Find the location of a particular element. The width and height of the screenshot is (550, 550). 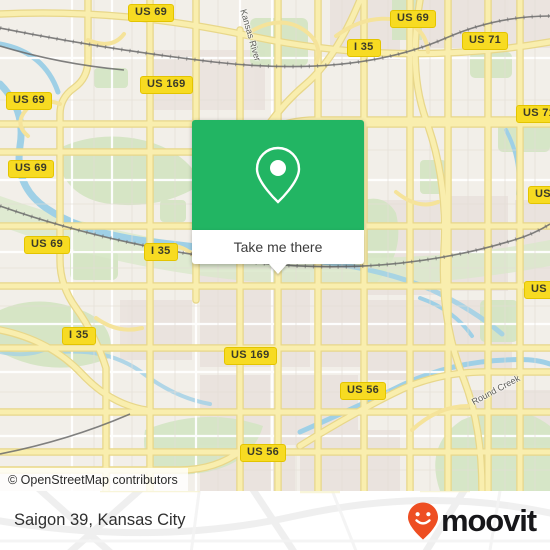

attribution-text: © OpenStreetMap contributors is located at coordinates (93, 479).